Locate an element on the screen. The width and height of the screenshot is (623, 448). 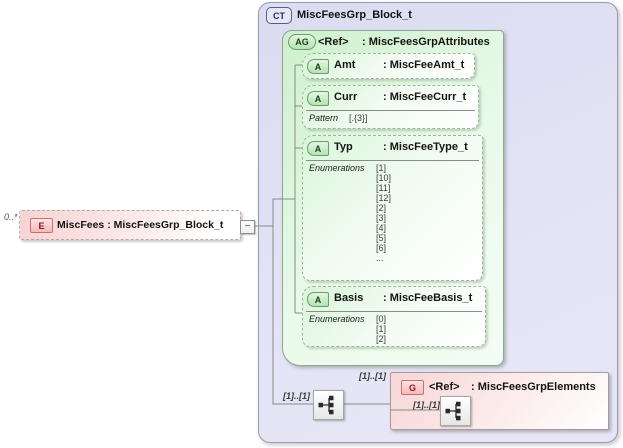
group-ref-box: G <Ref> : MiscFeesGrpElements [1]..[1] is located at coordinates (499, 401).